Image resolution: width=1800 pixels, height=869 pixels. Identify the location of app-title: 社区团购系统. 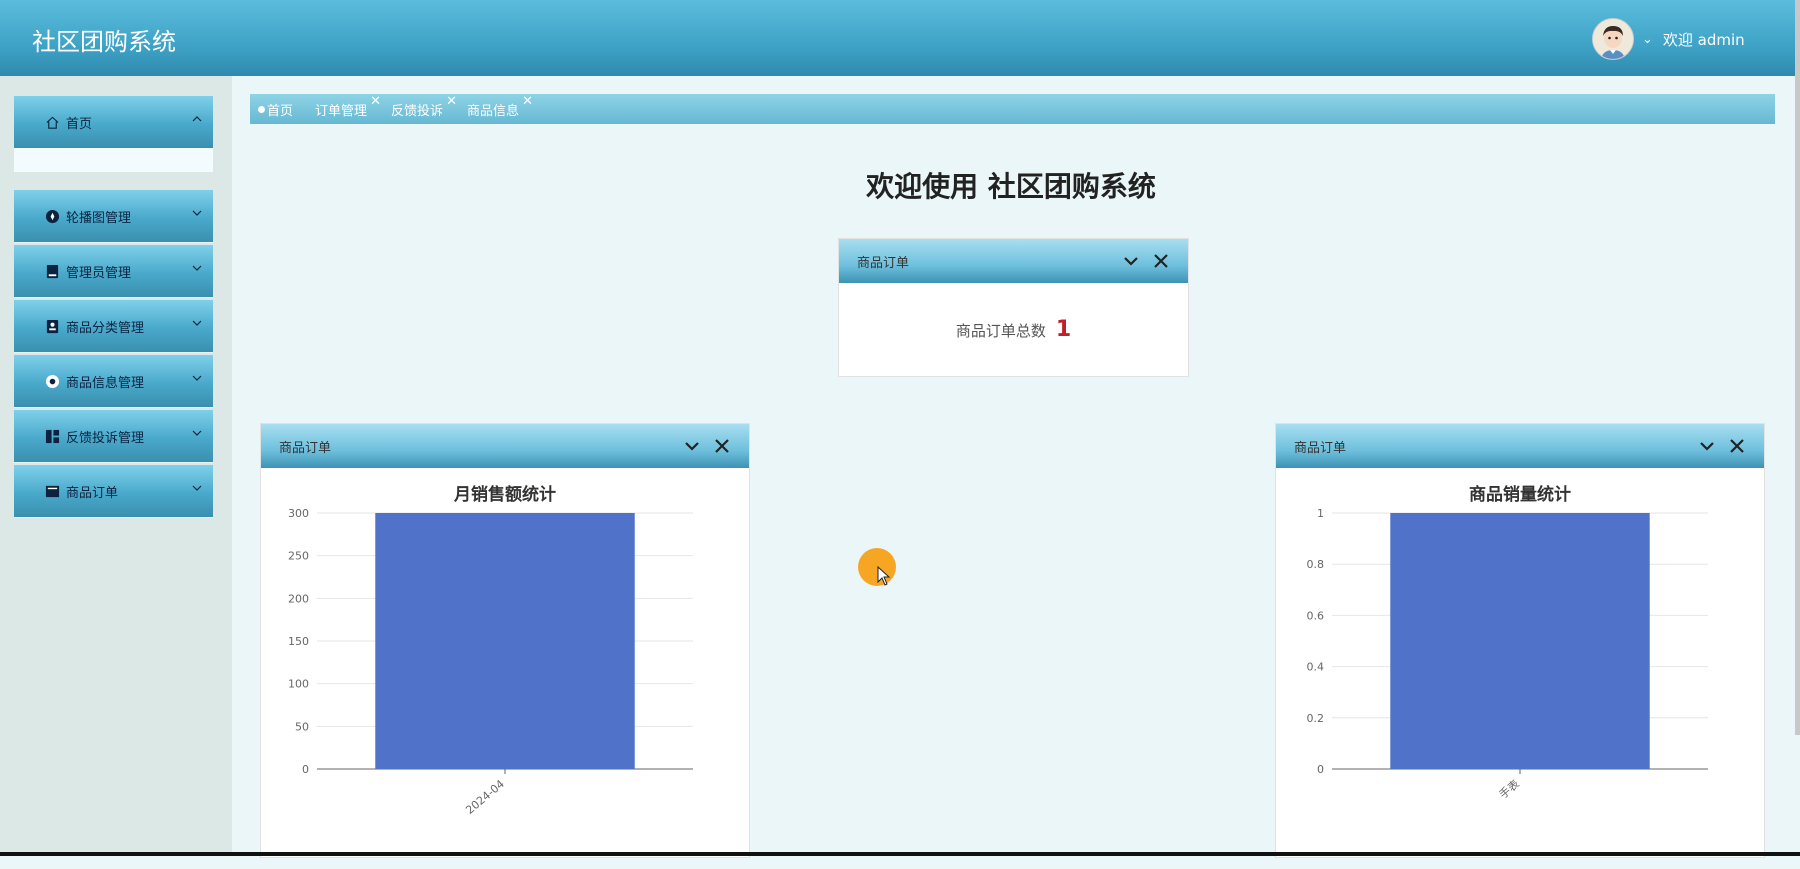
(104, 42).